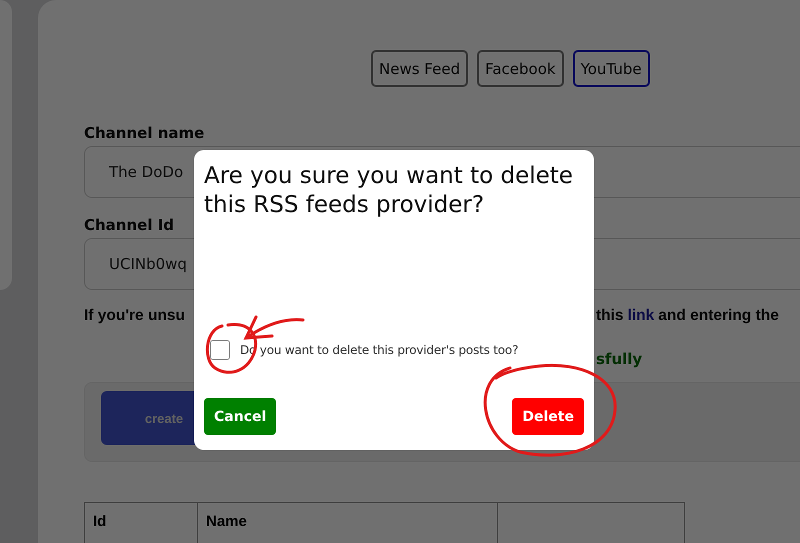 This screenshot has height=543, width=800. I want to click on delete-button: Delete, so click(548, 416).